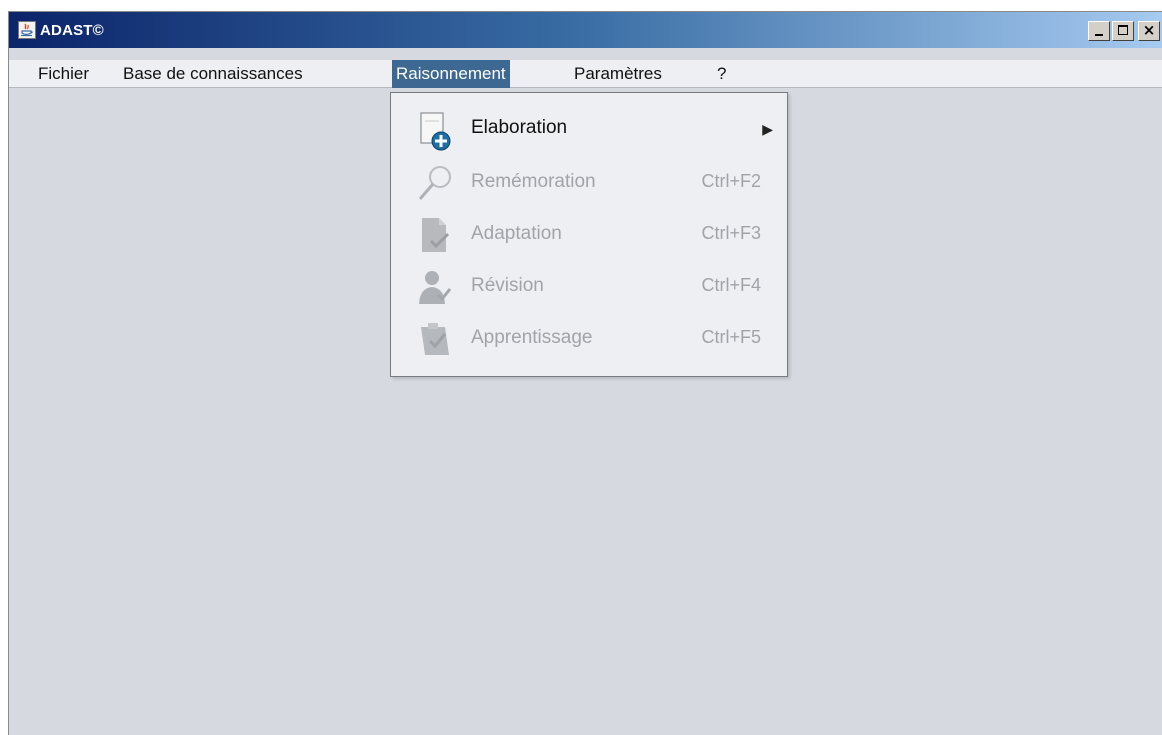  I want to click on window-title: ADAST©, so click(72, 30).